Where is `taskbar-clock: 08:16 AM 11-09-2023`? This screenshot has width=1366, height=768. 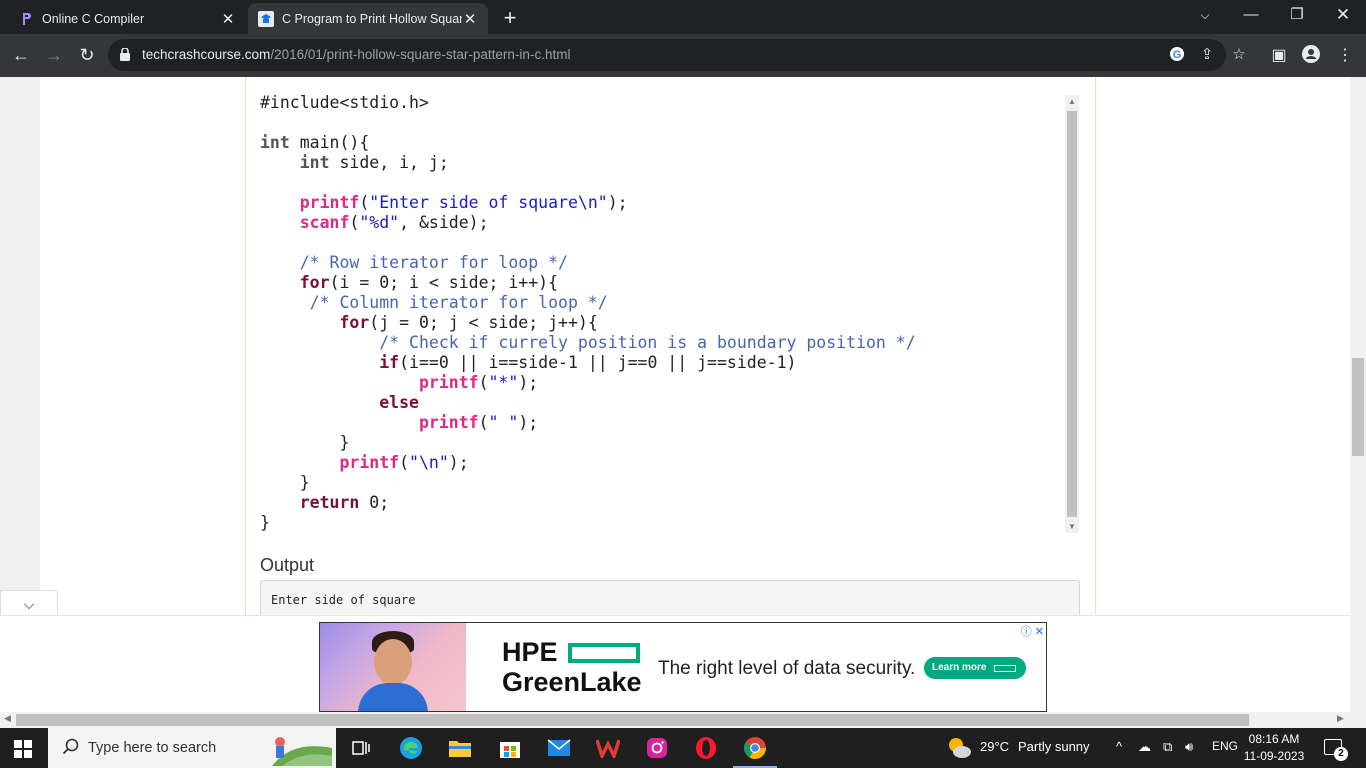
taskbar-clock: 08:16 AM 11-09-2023 is located at coordinates (1274, 748).